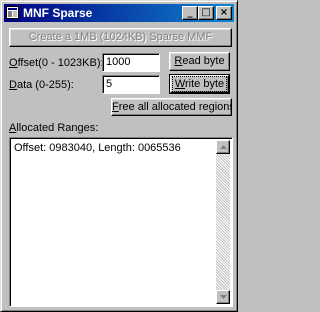  Describe the element at coordinates (58, 13) in the screenshot. I see `window-title: MNF Sparse` at that location.